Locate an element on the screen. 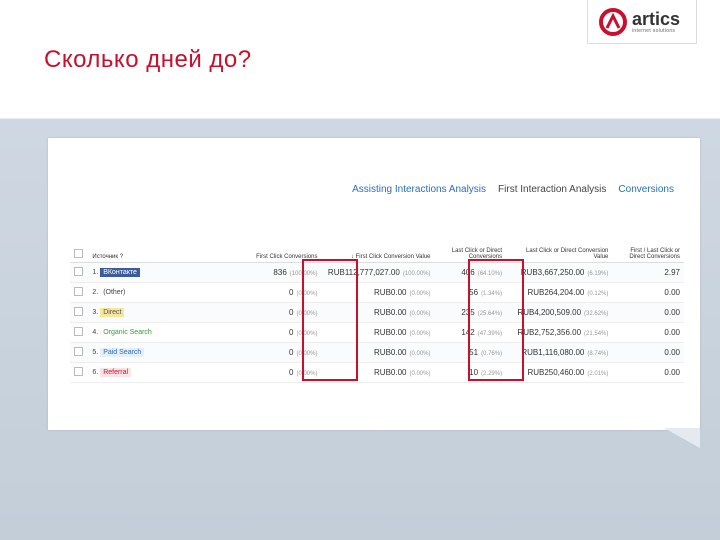  column-first-click-value: ↓ First Click Conversion Value is located at coordinates (378, 247).